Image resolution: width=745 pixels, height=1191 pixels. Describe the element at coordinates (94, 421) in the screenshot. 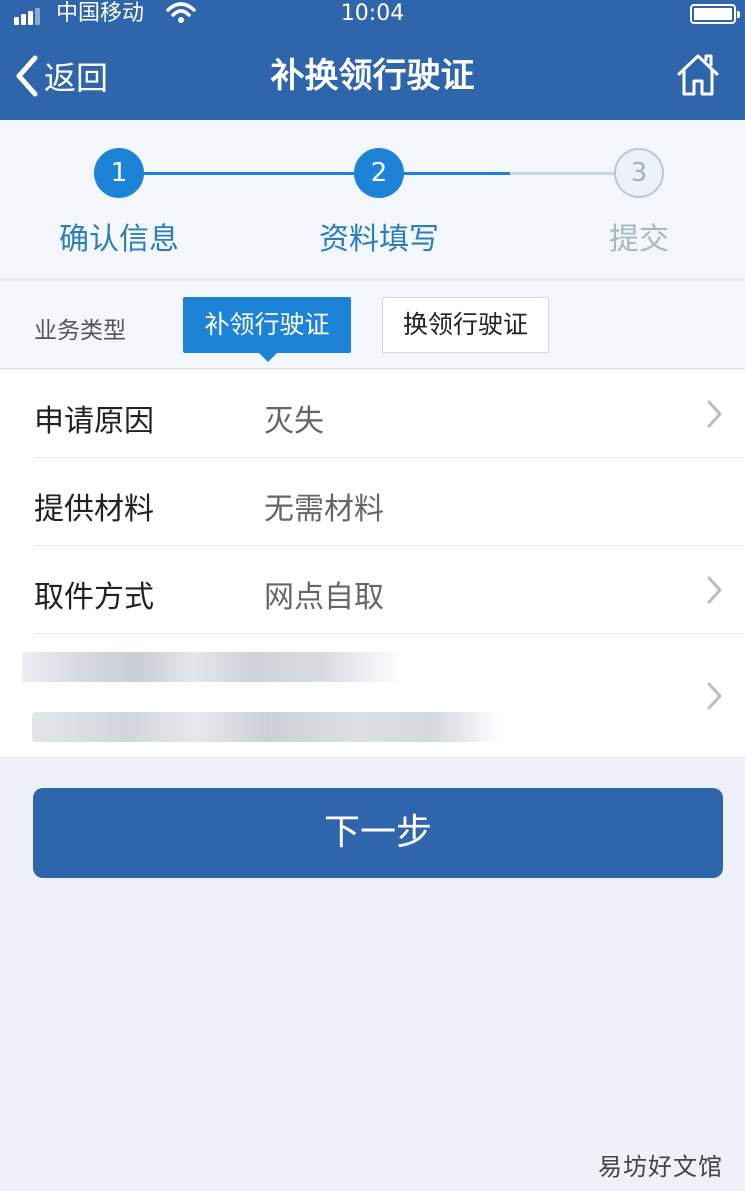

I see `reason-label: 申请原因` at that location.